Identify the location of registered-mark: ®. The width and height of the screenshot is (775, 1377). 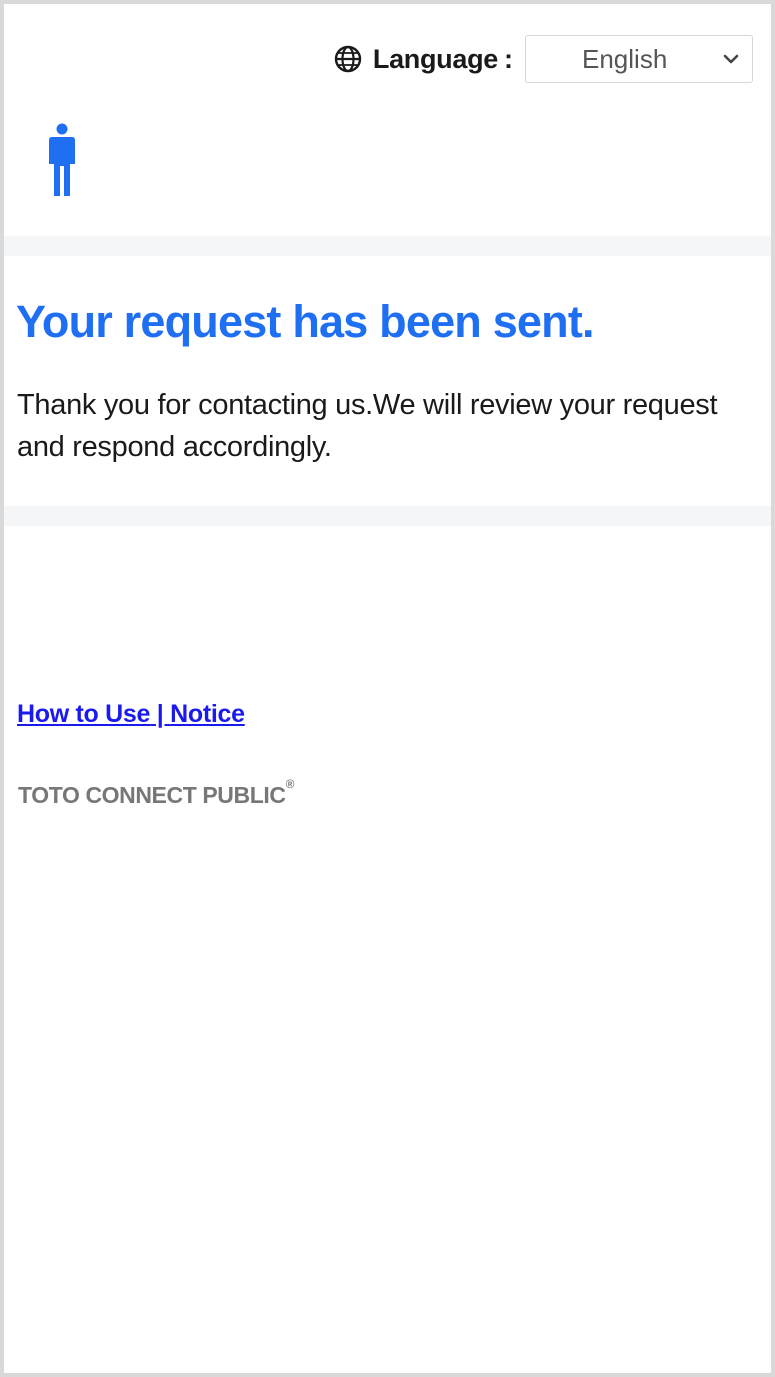
(290, 784).